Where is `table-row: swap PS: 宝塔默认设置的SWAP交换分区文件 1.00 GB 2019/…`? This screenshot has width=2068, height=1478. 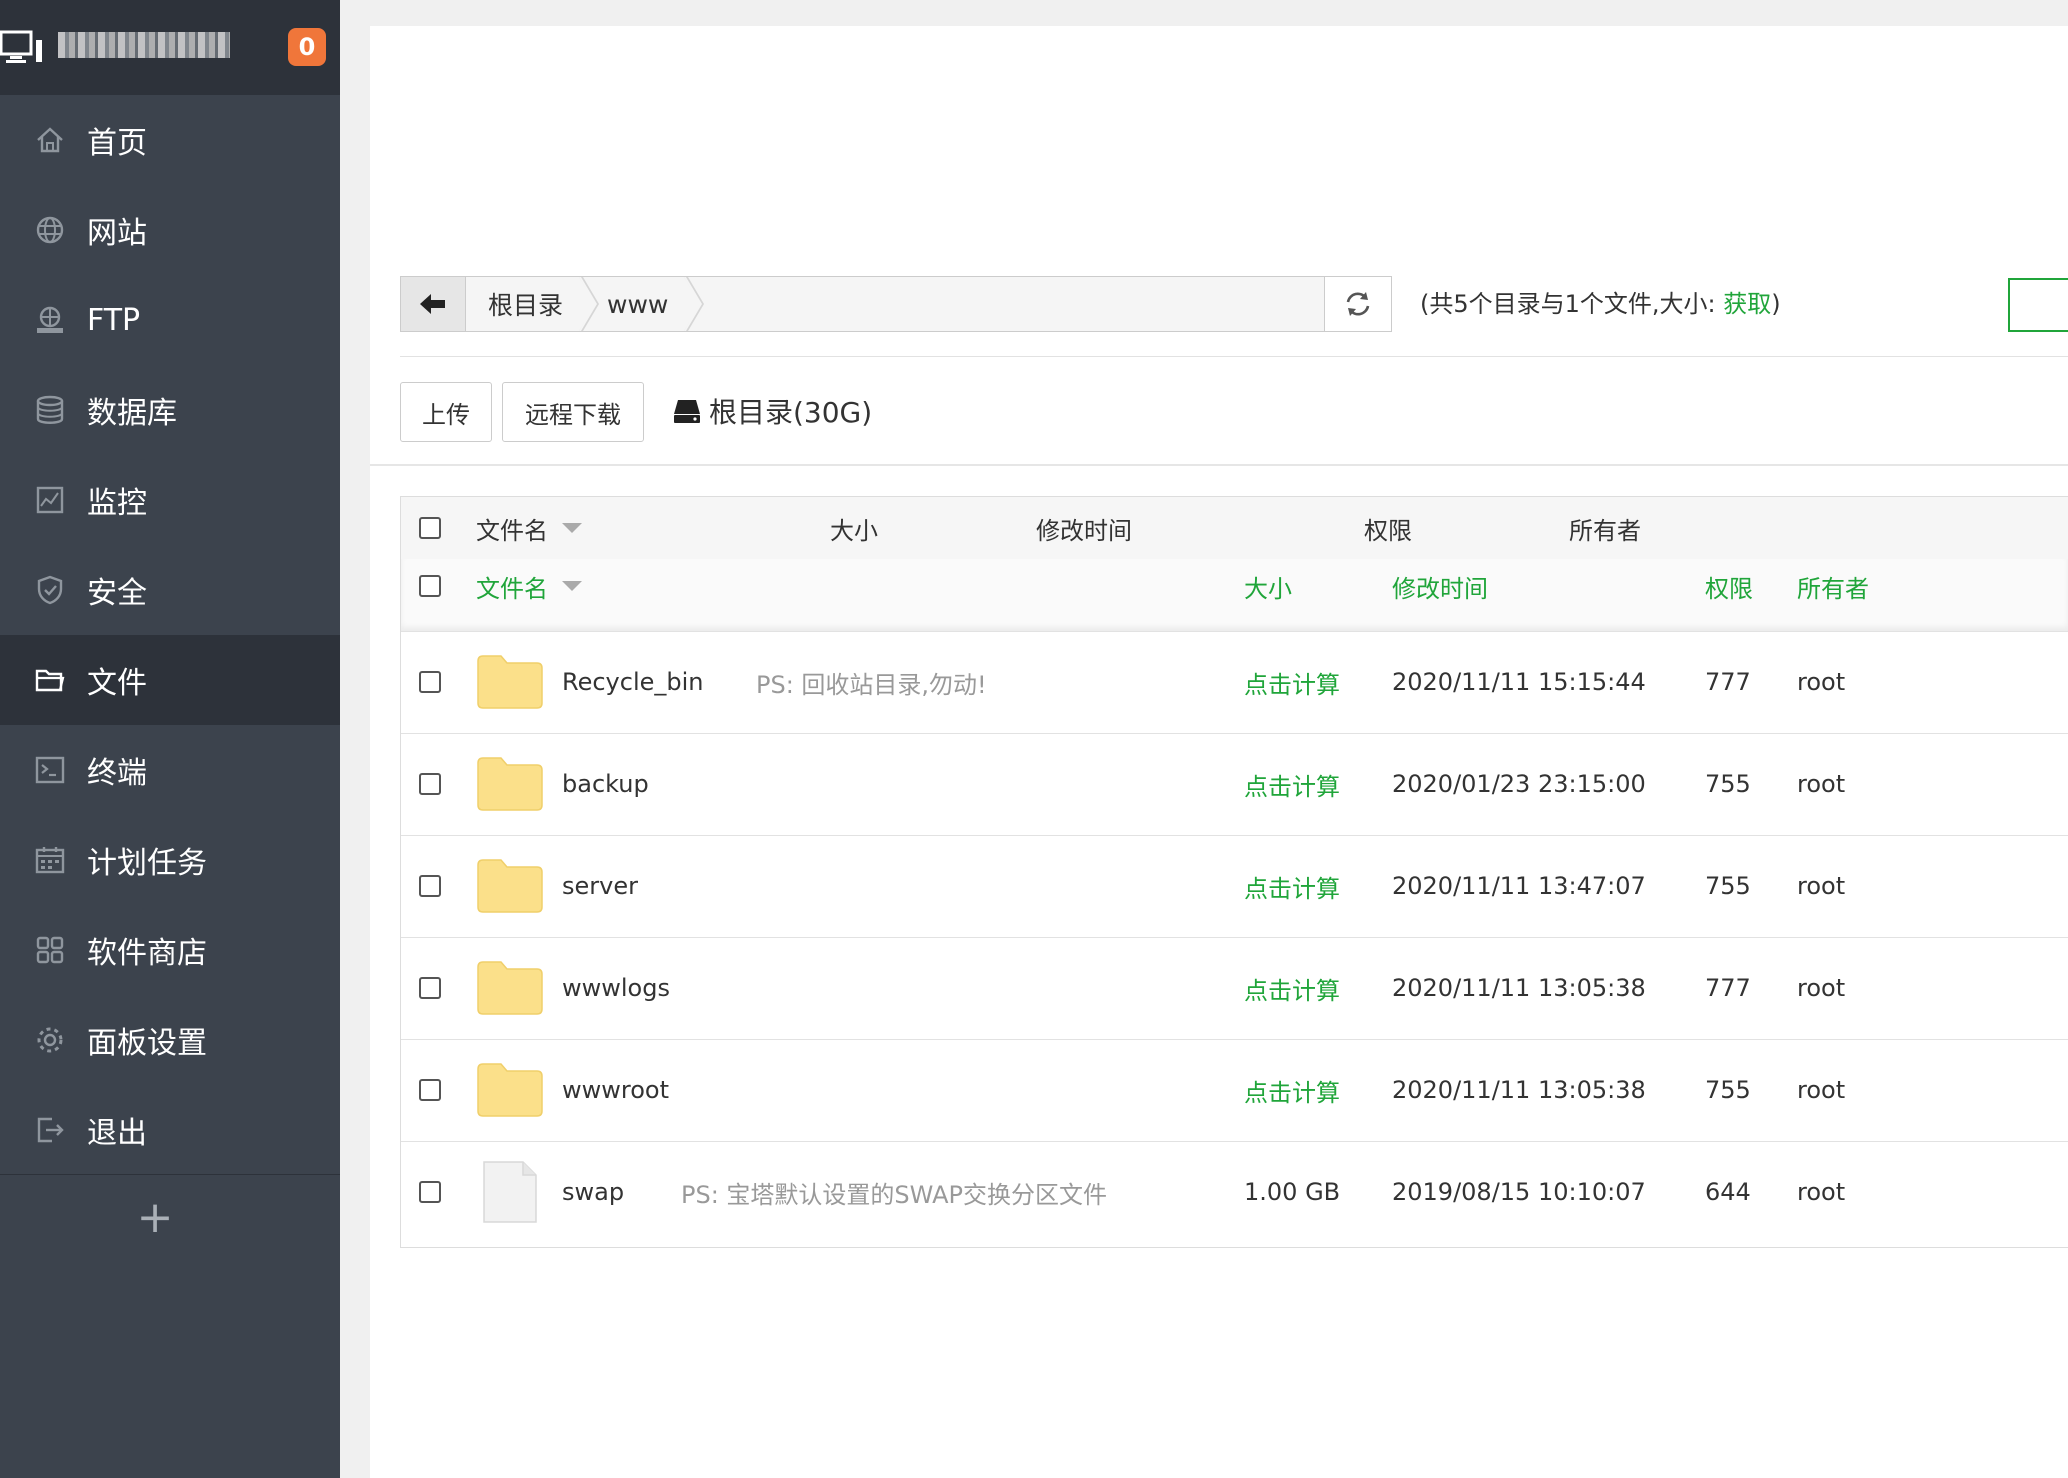
table-row: swap PS: 宝塔默认设置的SWAP交换分区文件 1.00 GB 2019/… is located at coordinates (1234, 1192).